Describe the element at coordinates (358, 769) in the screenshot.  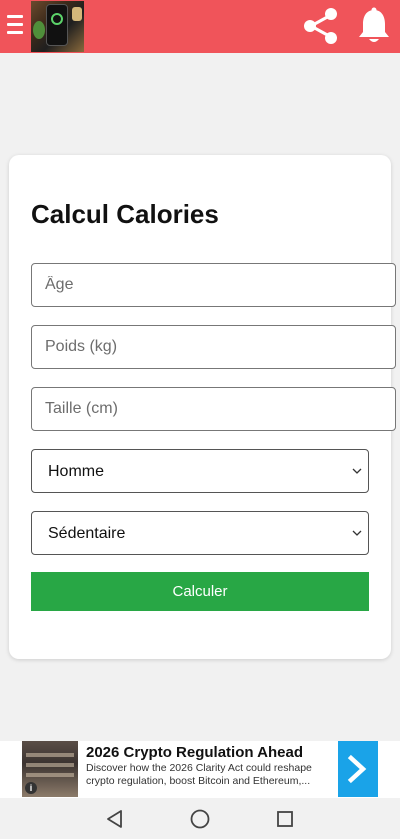
I see `ad-arrow-icon` at that location.